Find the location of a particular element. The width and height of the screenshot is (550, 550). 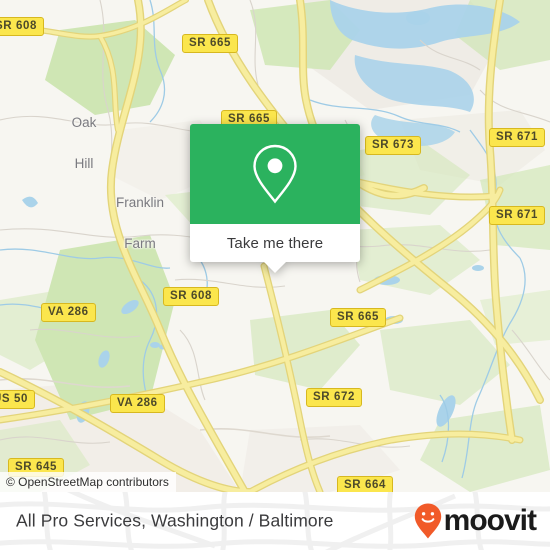

road-shield-us50: US 50 is located at coordinates (17, 400).